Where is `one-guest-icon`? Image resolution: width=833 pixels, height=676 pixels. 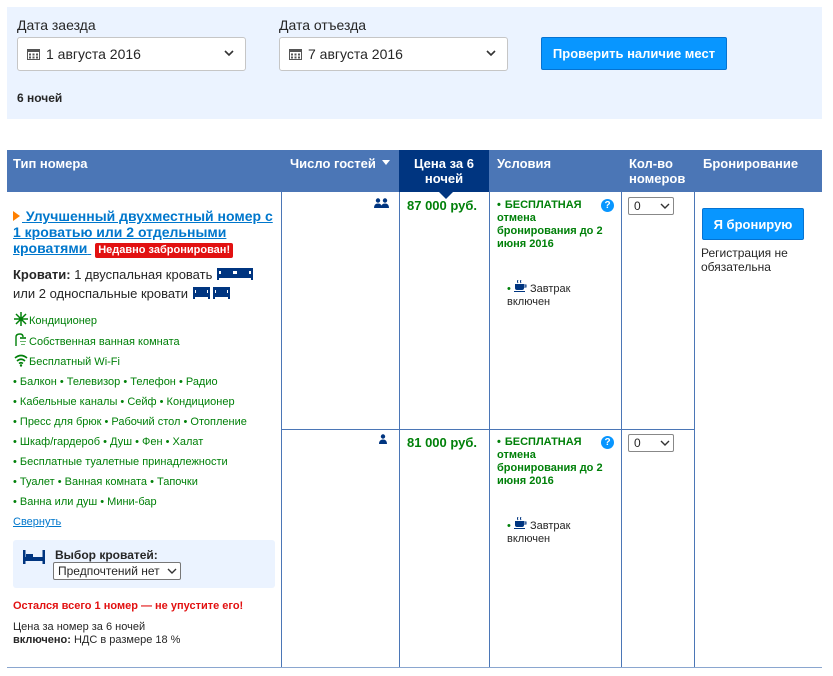 one-guest-icon is located at coordinates (383, 439).